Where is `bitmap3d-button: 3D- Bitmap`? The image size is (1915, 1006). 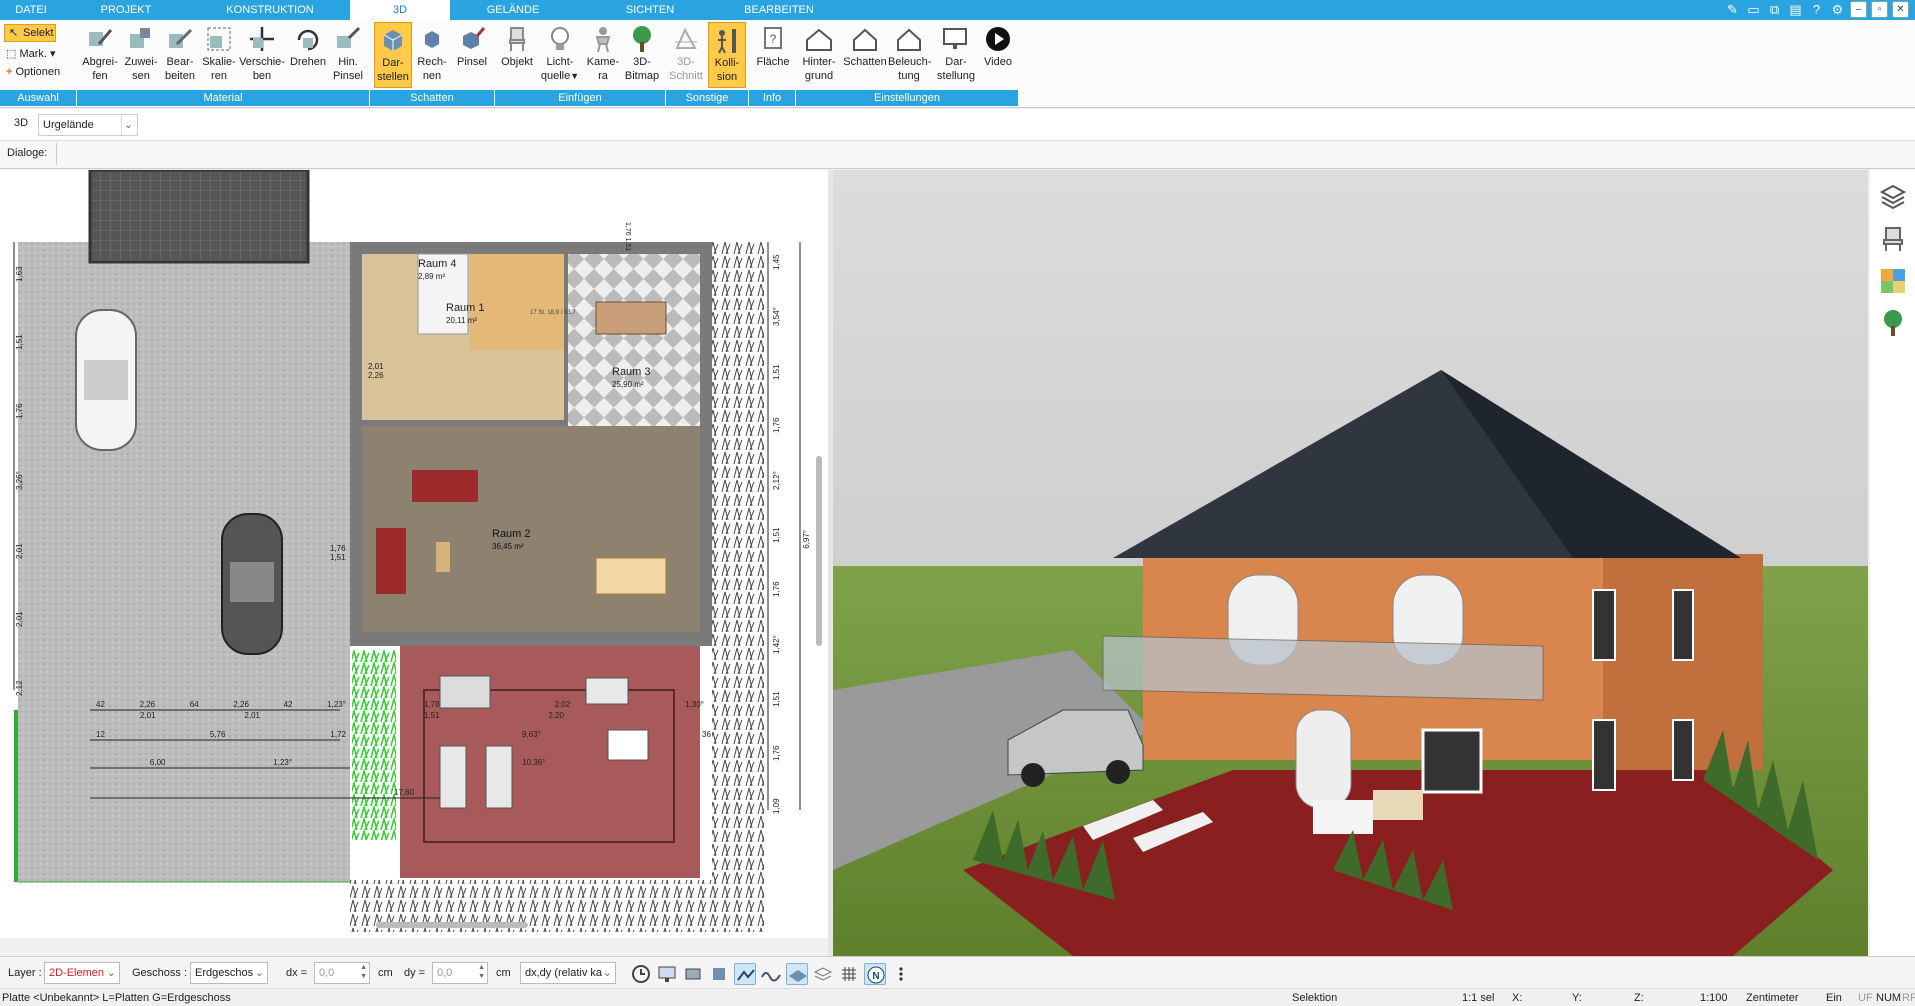 bitmap3d-button: 3D- Bitmap is located at coordinates (642, 55).